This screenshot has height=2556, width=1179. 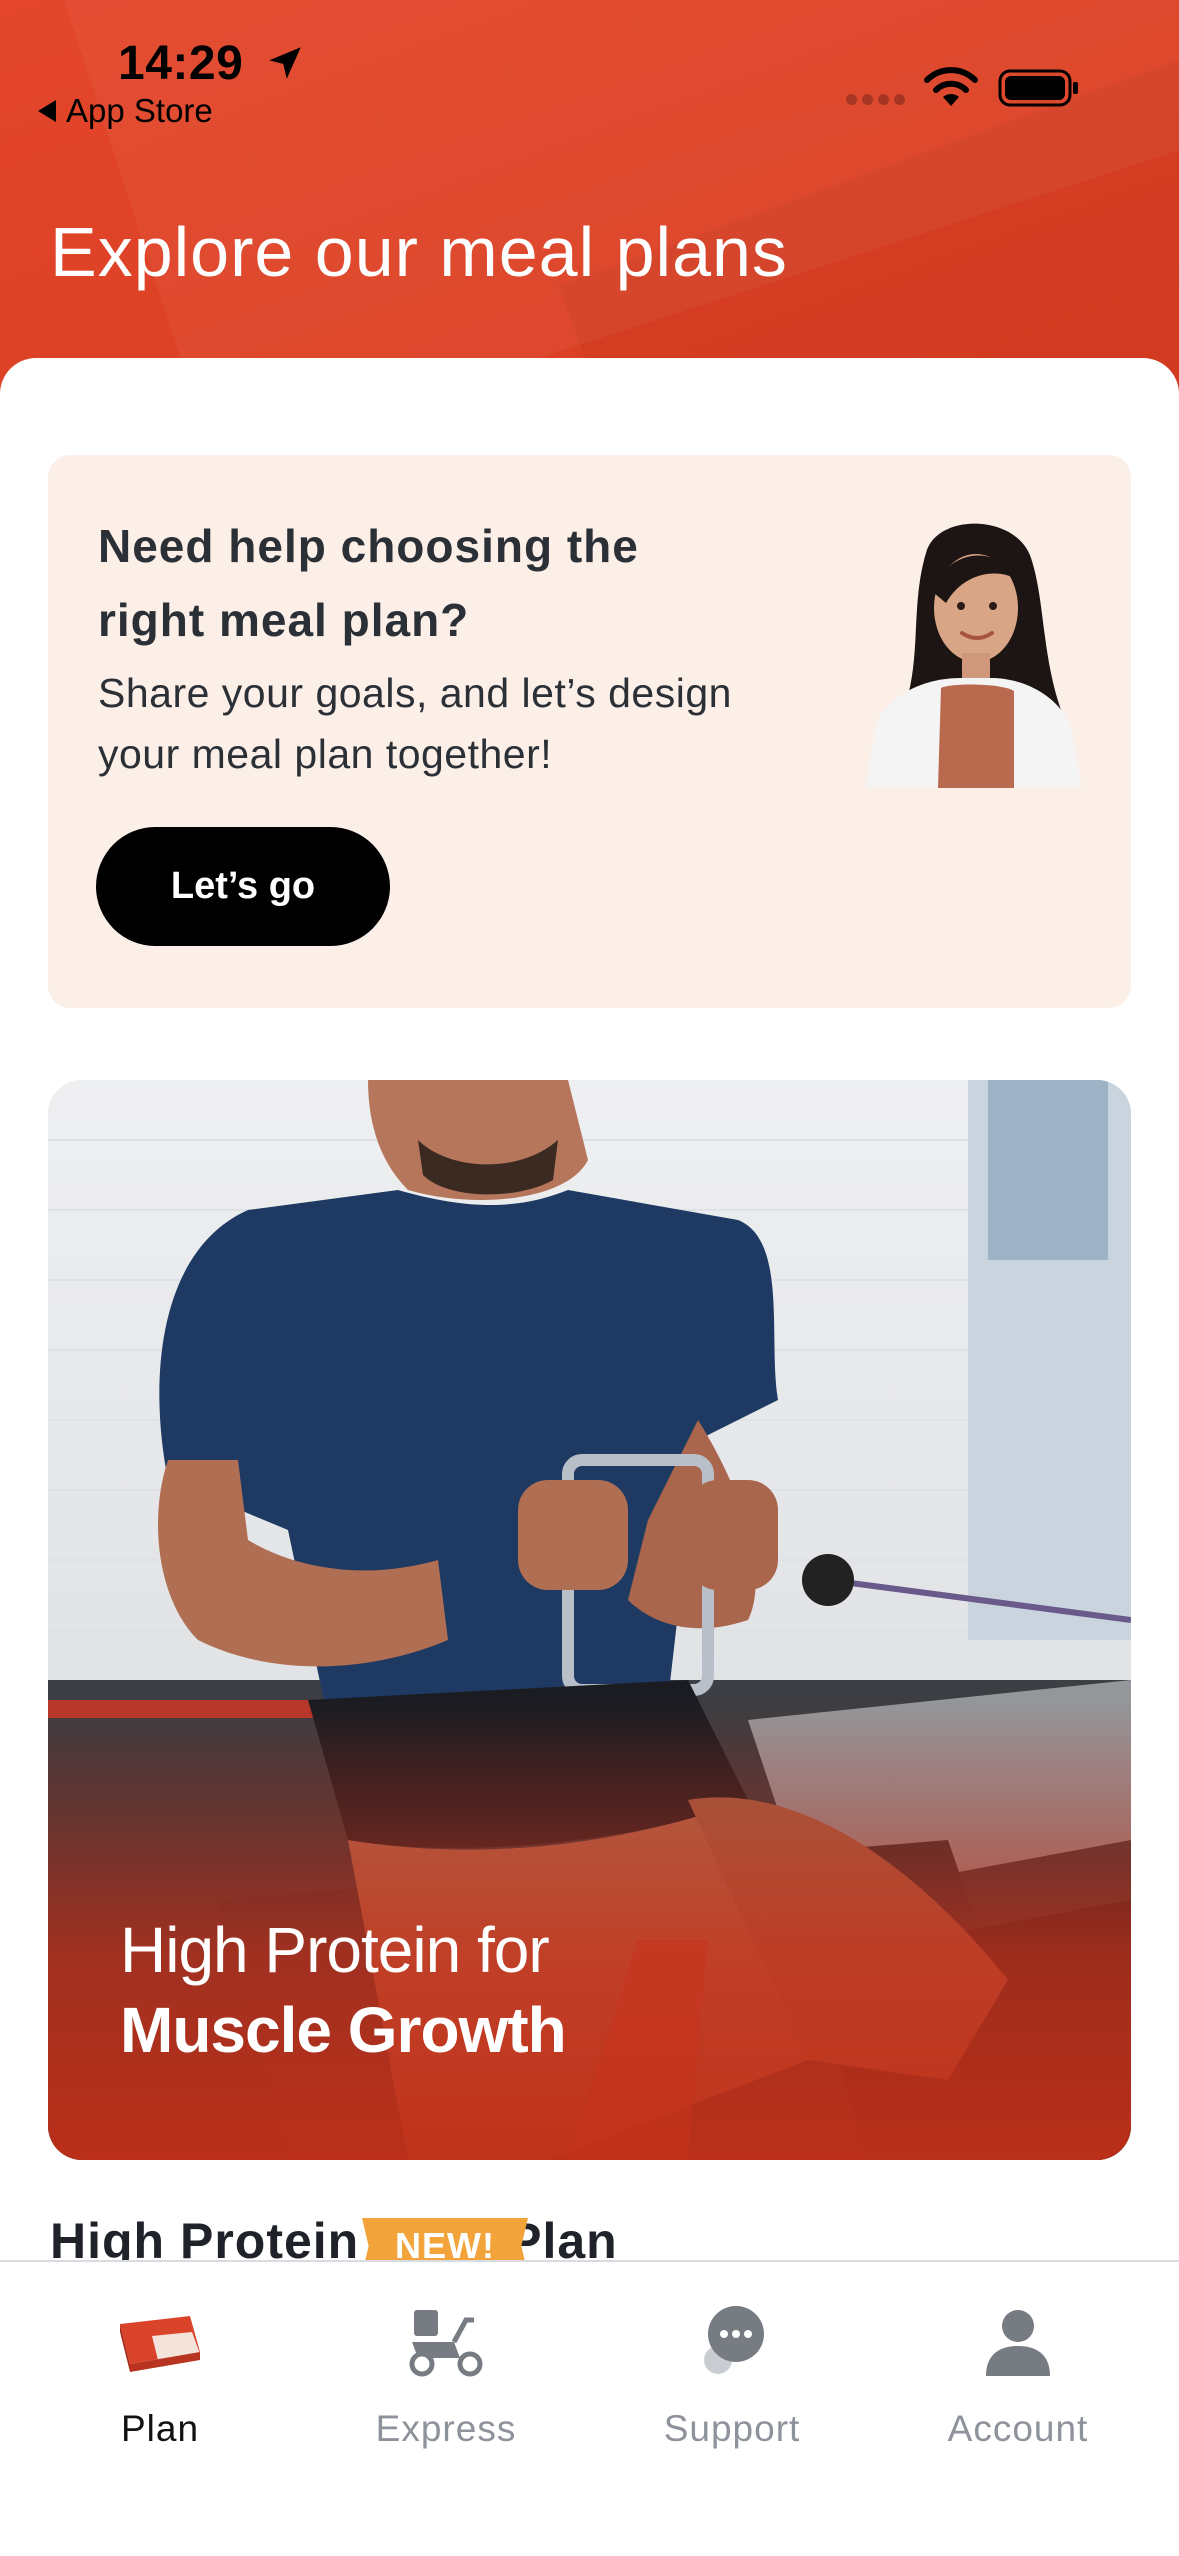 I want to click on tab-account: Account, so click(x=1018, y=2367).